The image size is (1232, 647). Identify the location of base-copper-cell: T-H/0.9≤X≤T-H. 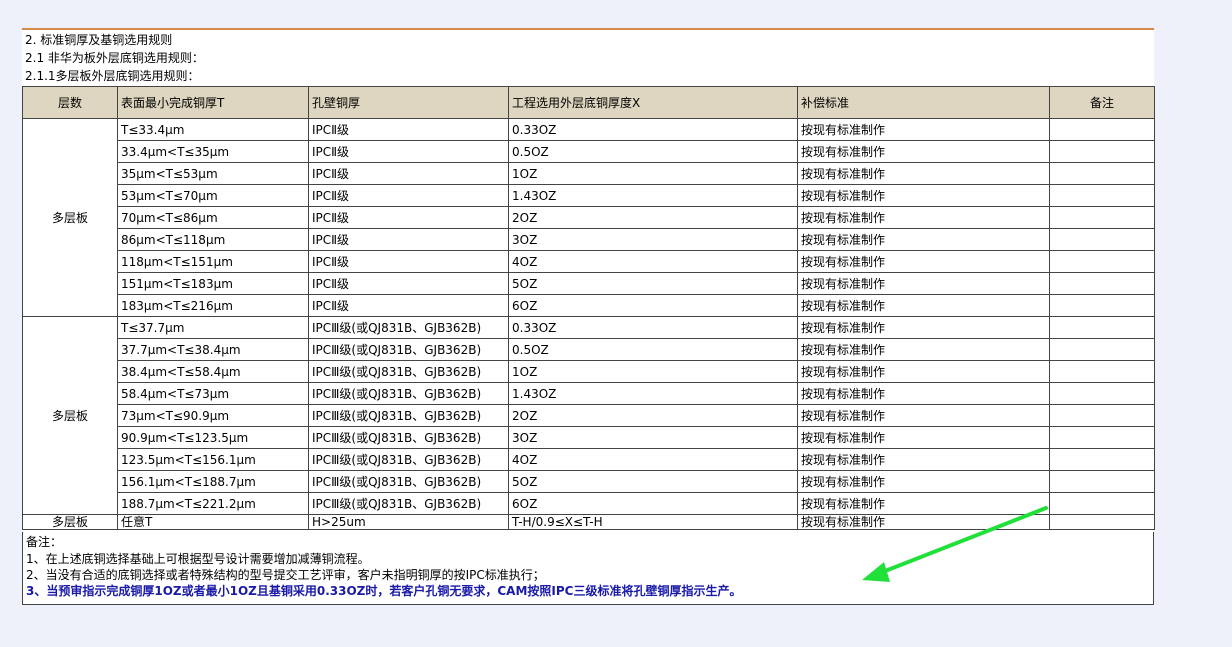
(653, 522).